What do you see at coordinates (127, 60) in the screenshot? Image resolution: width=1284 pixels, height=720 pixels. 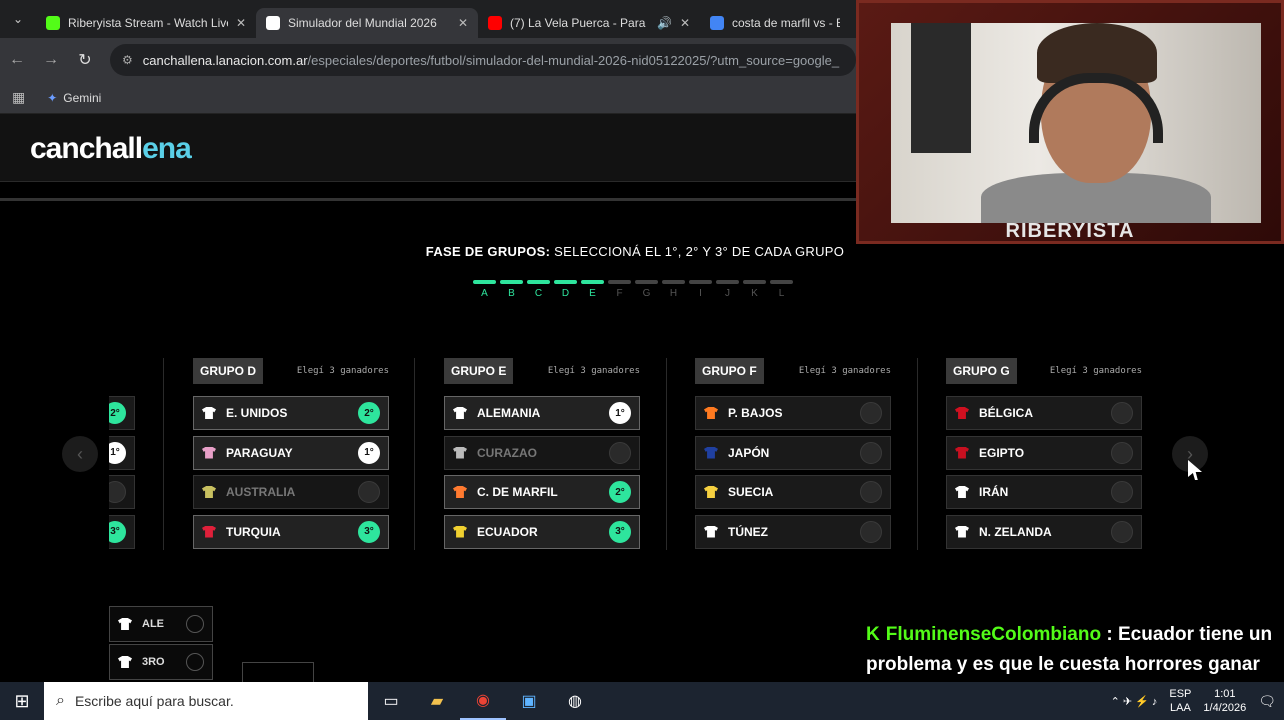 I see `site-settings-icon: ⚙` at bounding box center [127, 60].